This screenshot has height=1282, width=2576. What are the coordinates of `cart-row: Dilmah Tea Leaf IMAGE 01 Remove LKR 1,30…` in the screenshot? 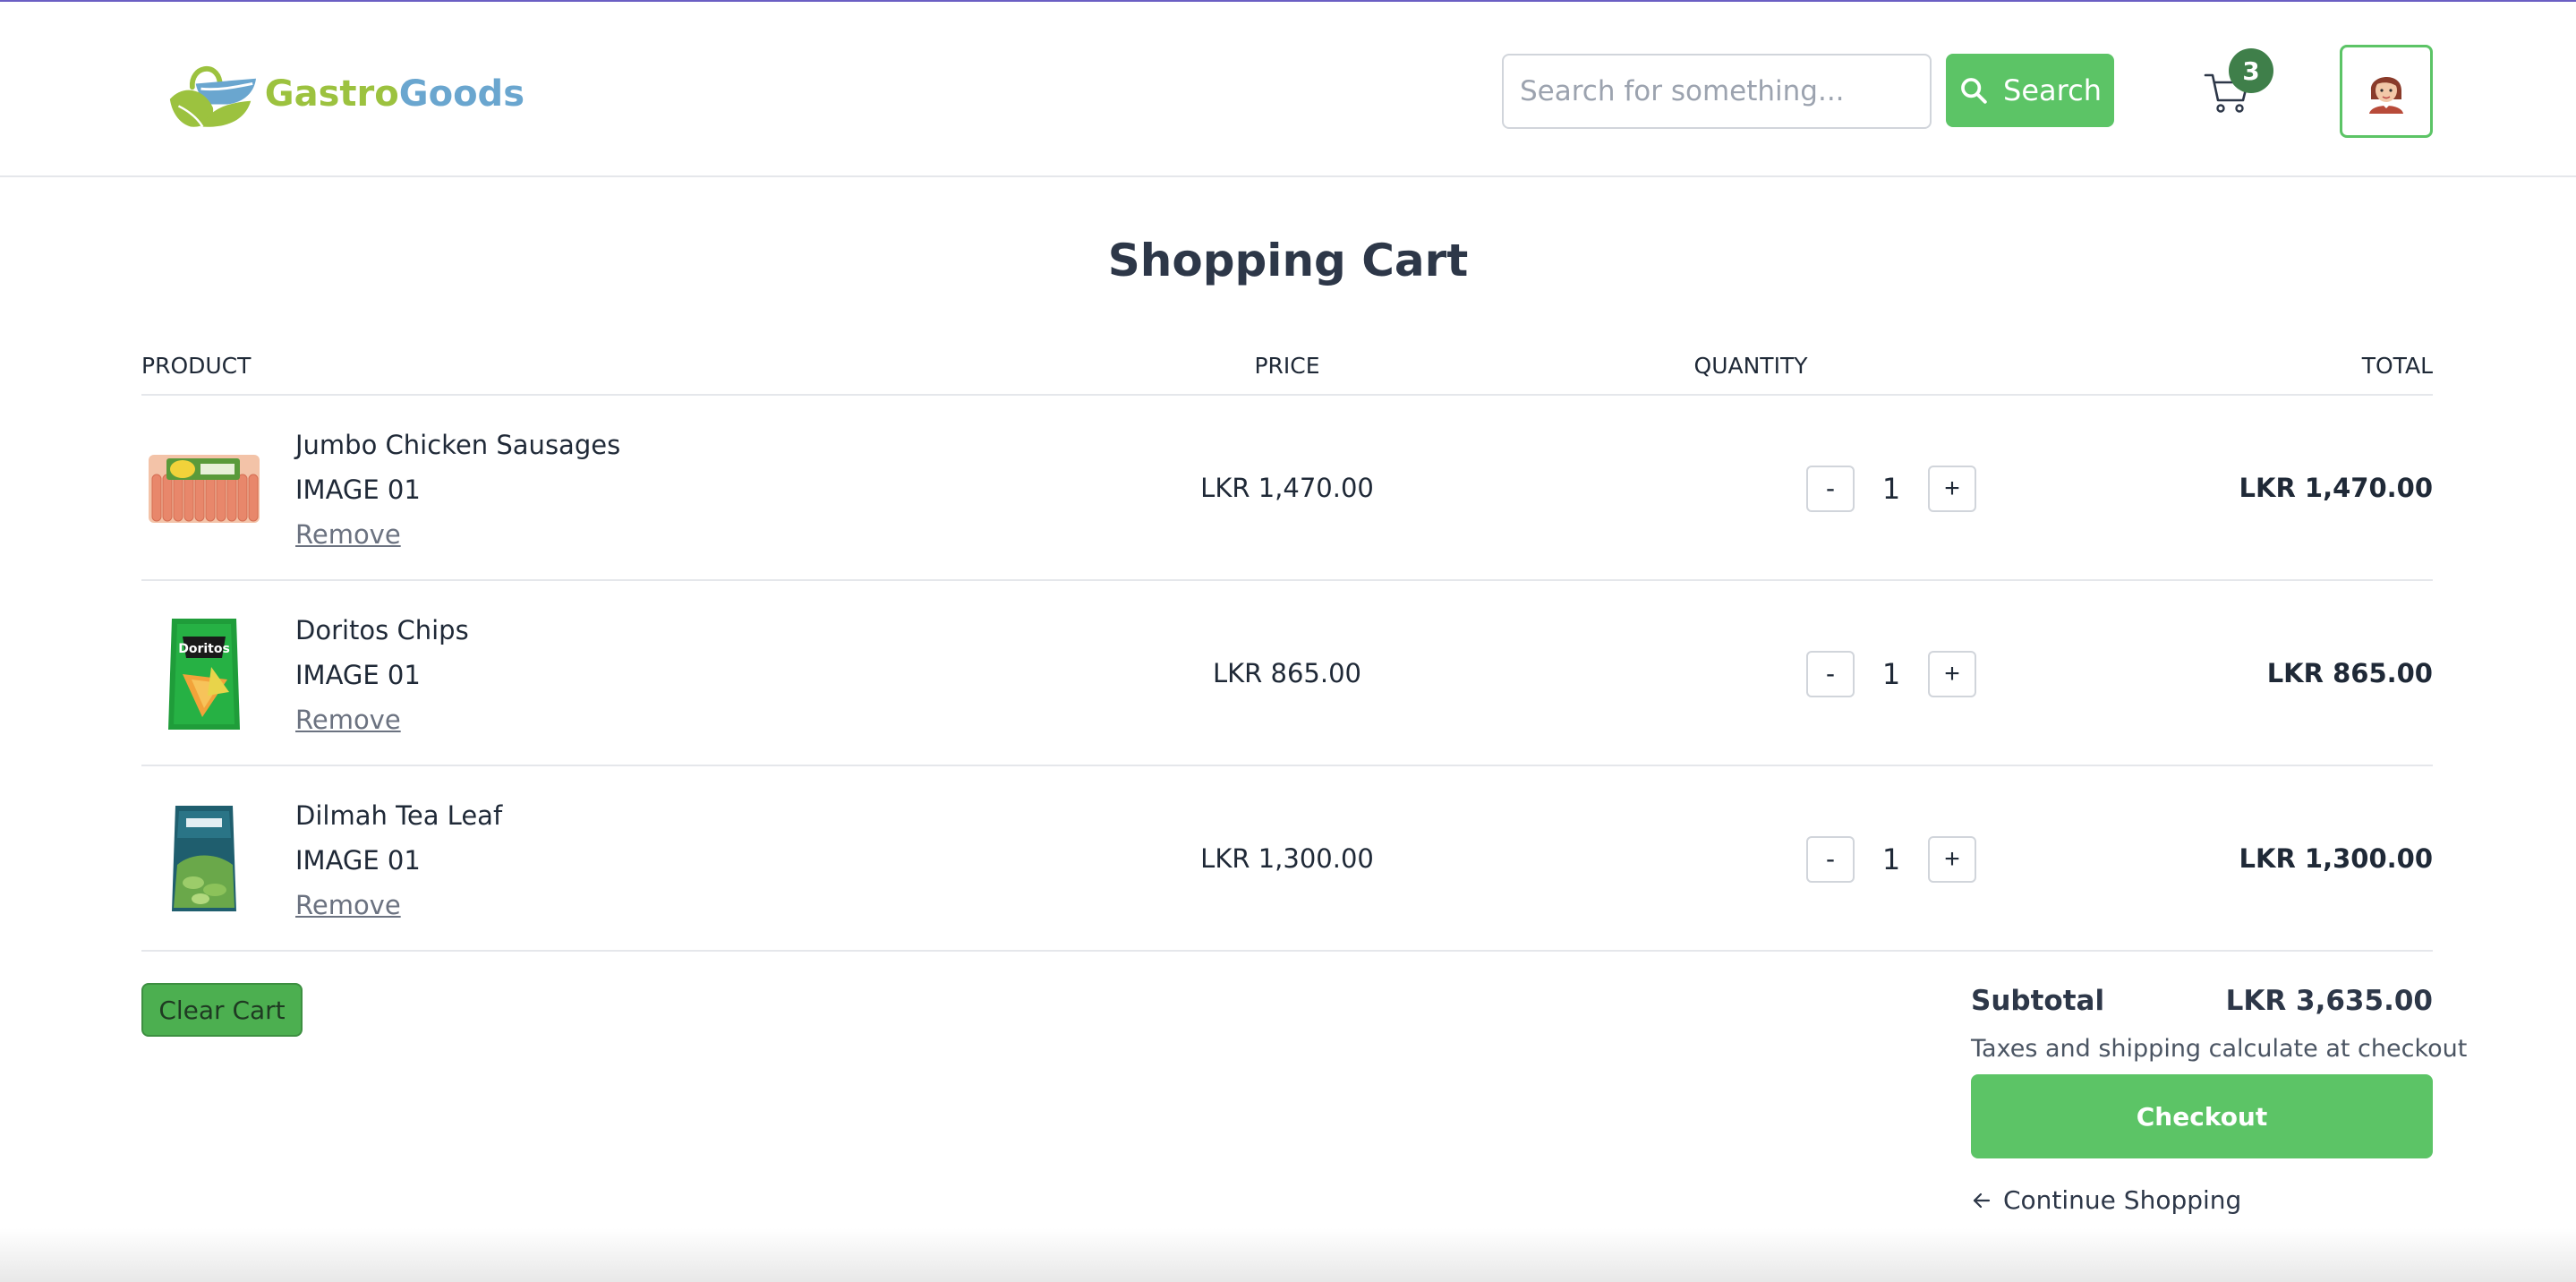 It's located at (1287, 859).